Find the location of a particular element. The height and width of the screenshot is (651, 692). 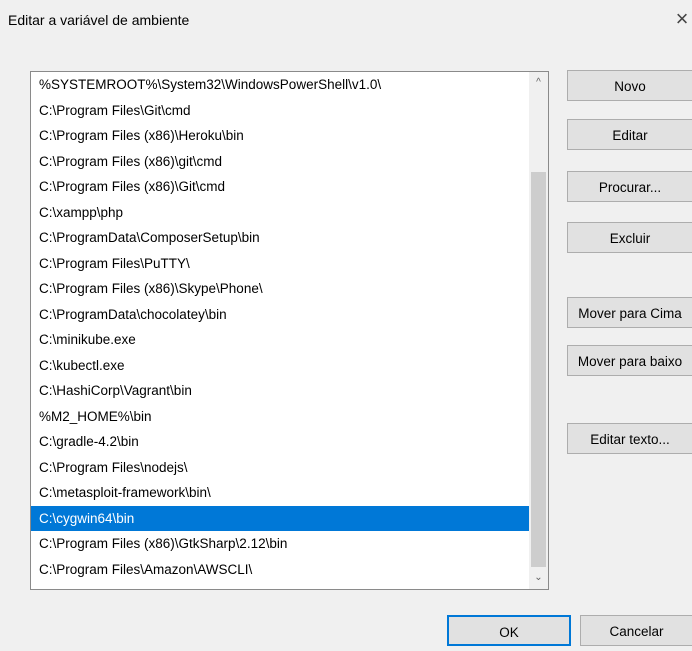

list-item: C:\Program Files (x86)\git\cmd is located at coordinates (280, 162).